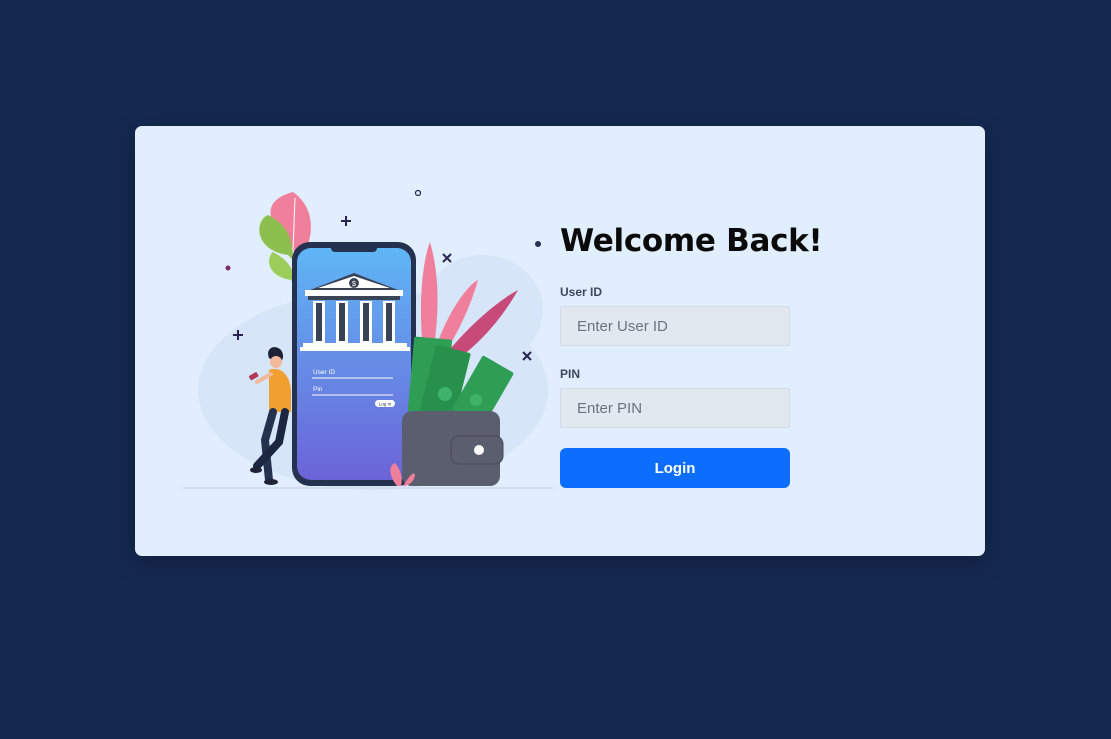 This screenshot has height=739, width=1111. I want to click on pin-input, so click(675, 408).